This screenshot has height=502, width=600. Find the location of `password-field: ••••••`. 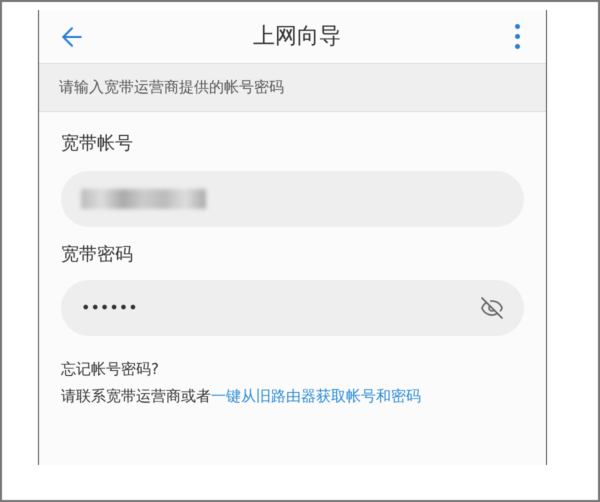

password-field: •••••• is located at coordinates (292, 308).